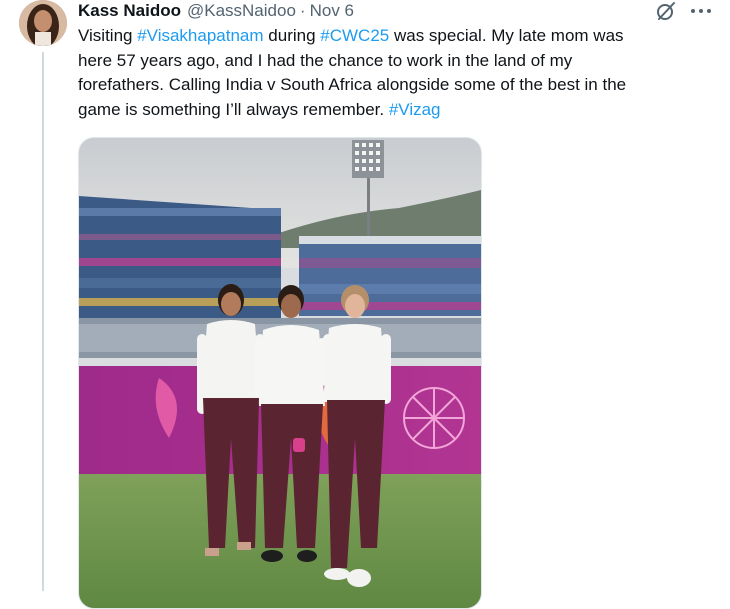 The image size is (730, 609). Describe the element at coordinates (415, 109) in the screenshot. I see `hashtag-link: #Vizag` at that location.